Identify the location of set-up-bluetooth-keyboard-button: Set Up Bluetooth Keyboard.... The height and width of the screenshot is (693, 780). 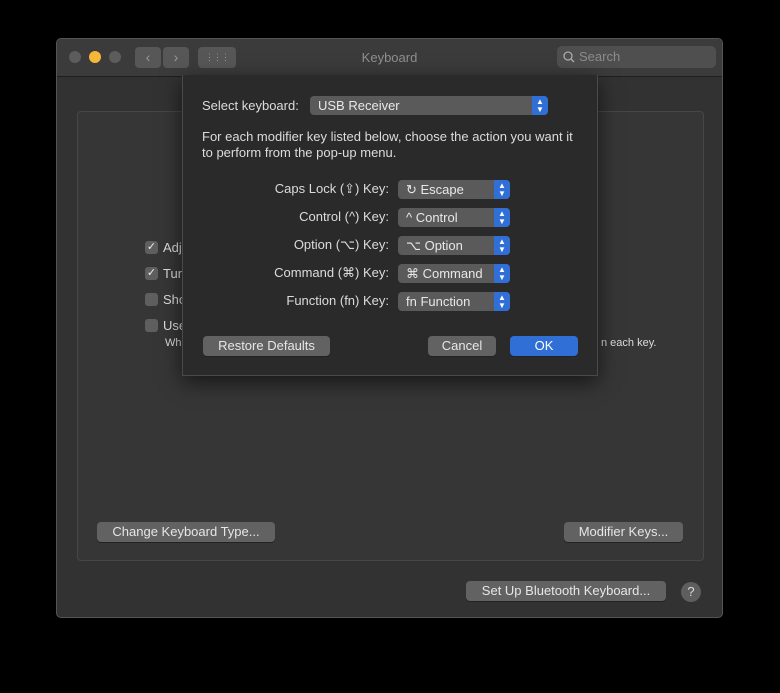
(566, 591).